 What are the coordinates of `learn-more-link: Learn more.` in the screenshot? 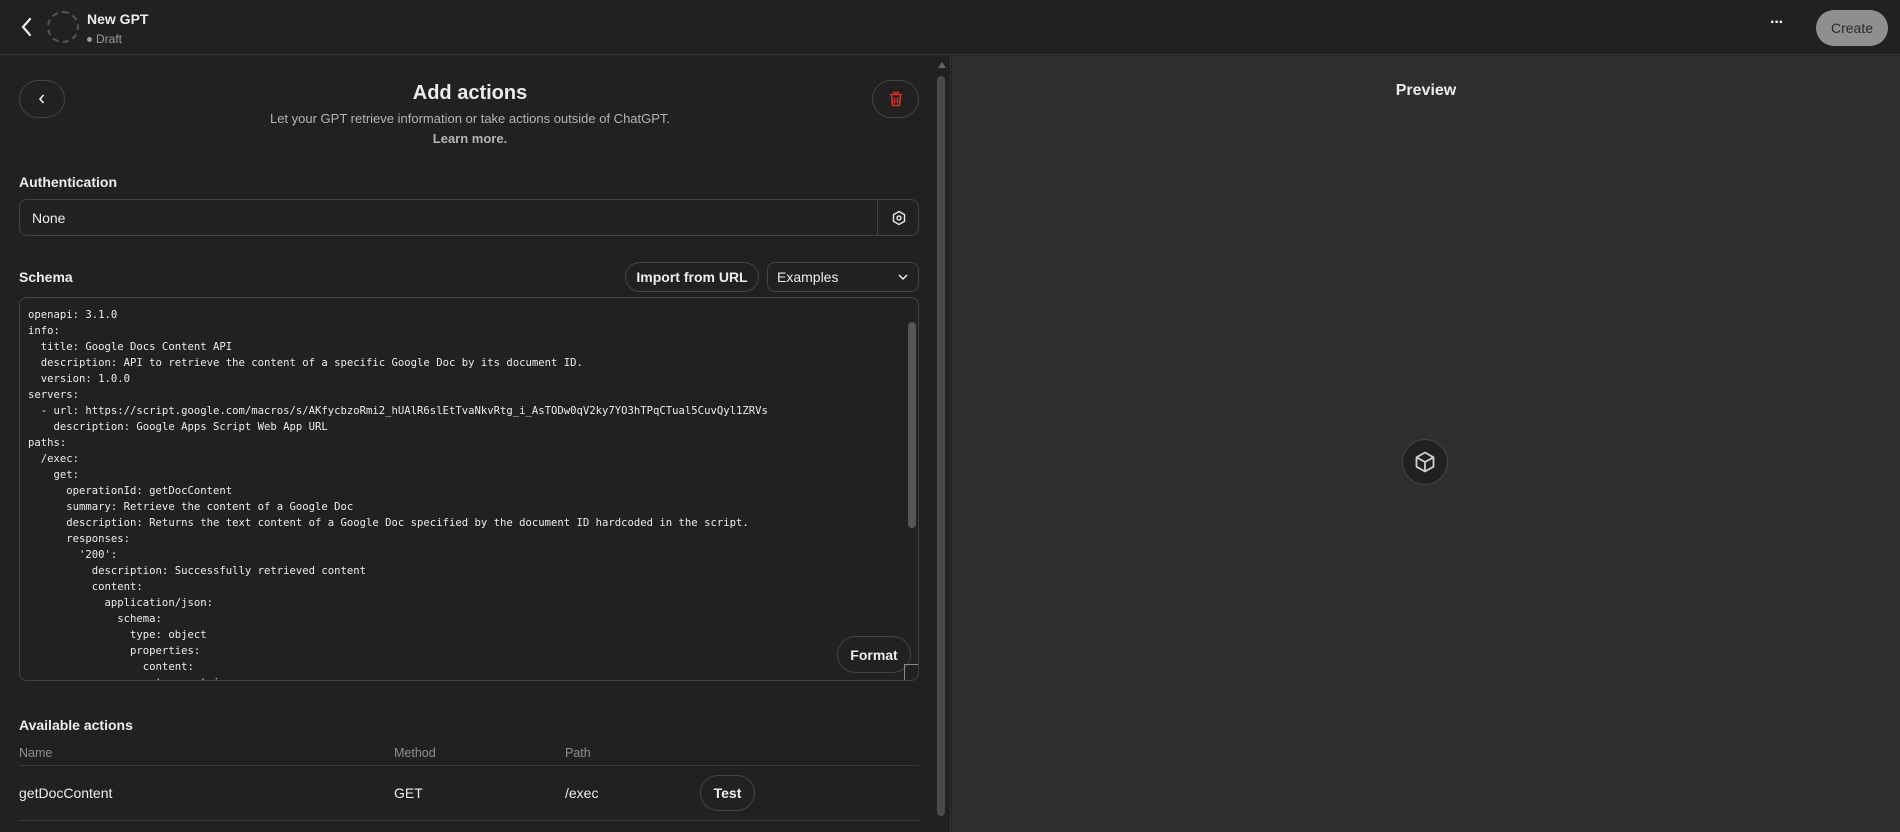 It's located at (470, 138).